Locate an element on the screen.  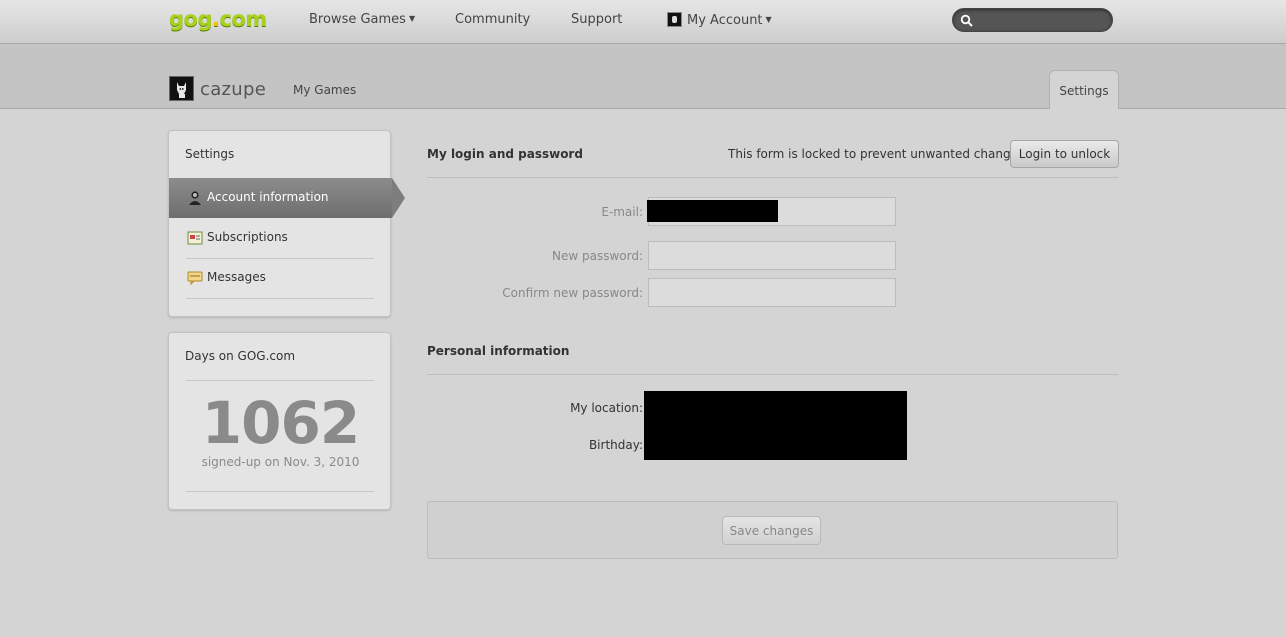
redacted-email is located at coordinates (712, 211).